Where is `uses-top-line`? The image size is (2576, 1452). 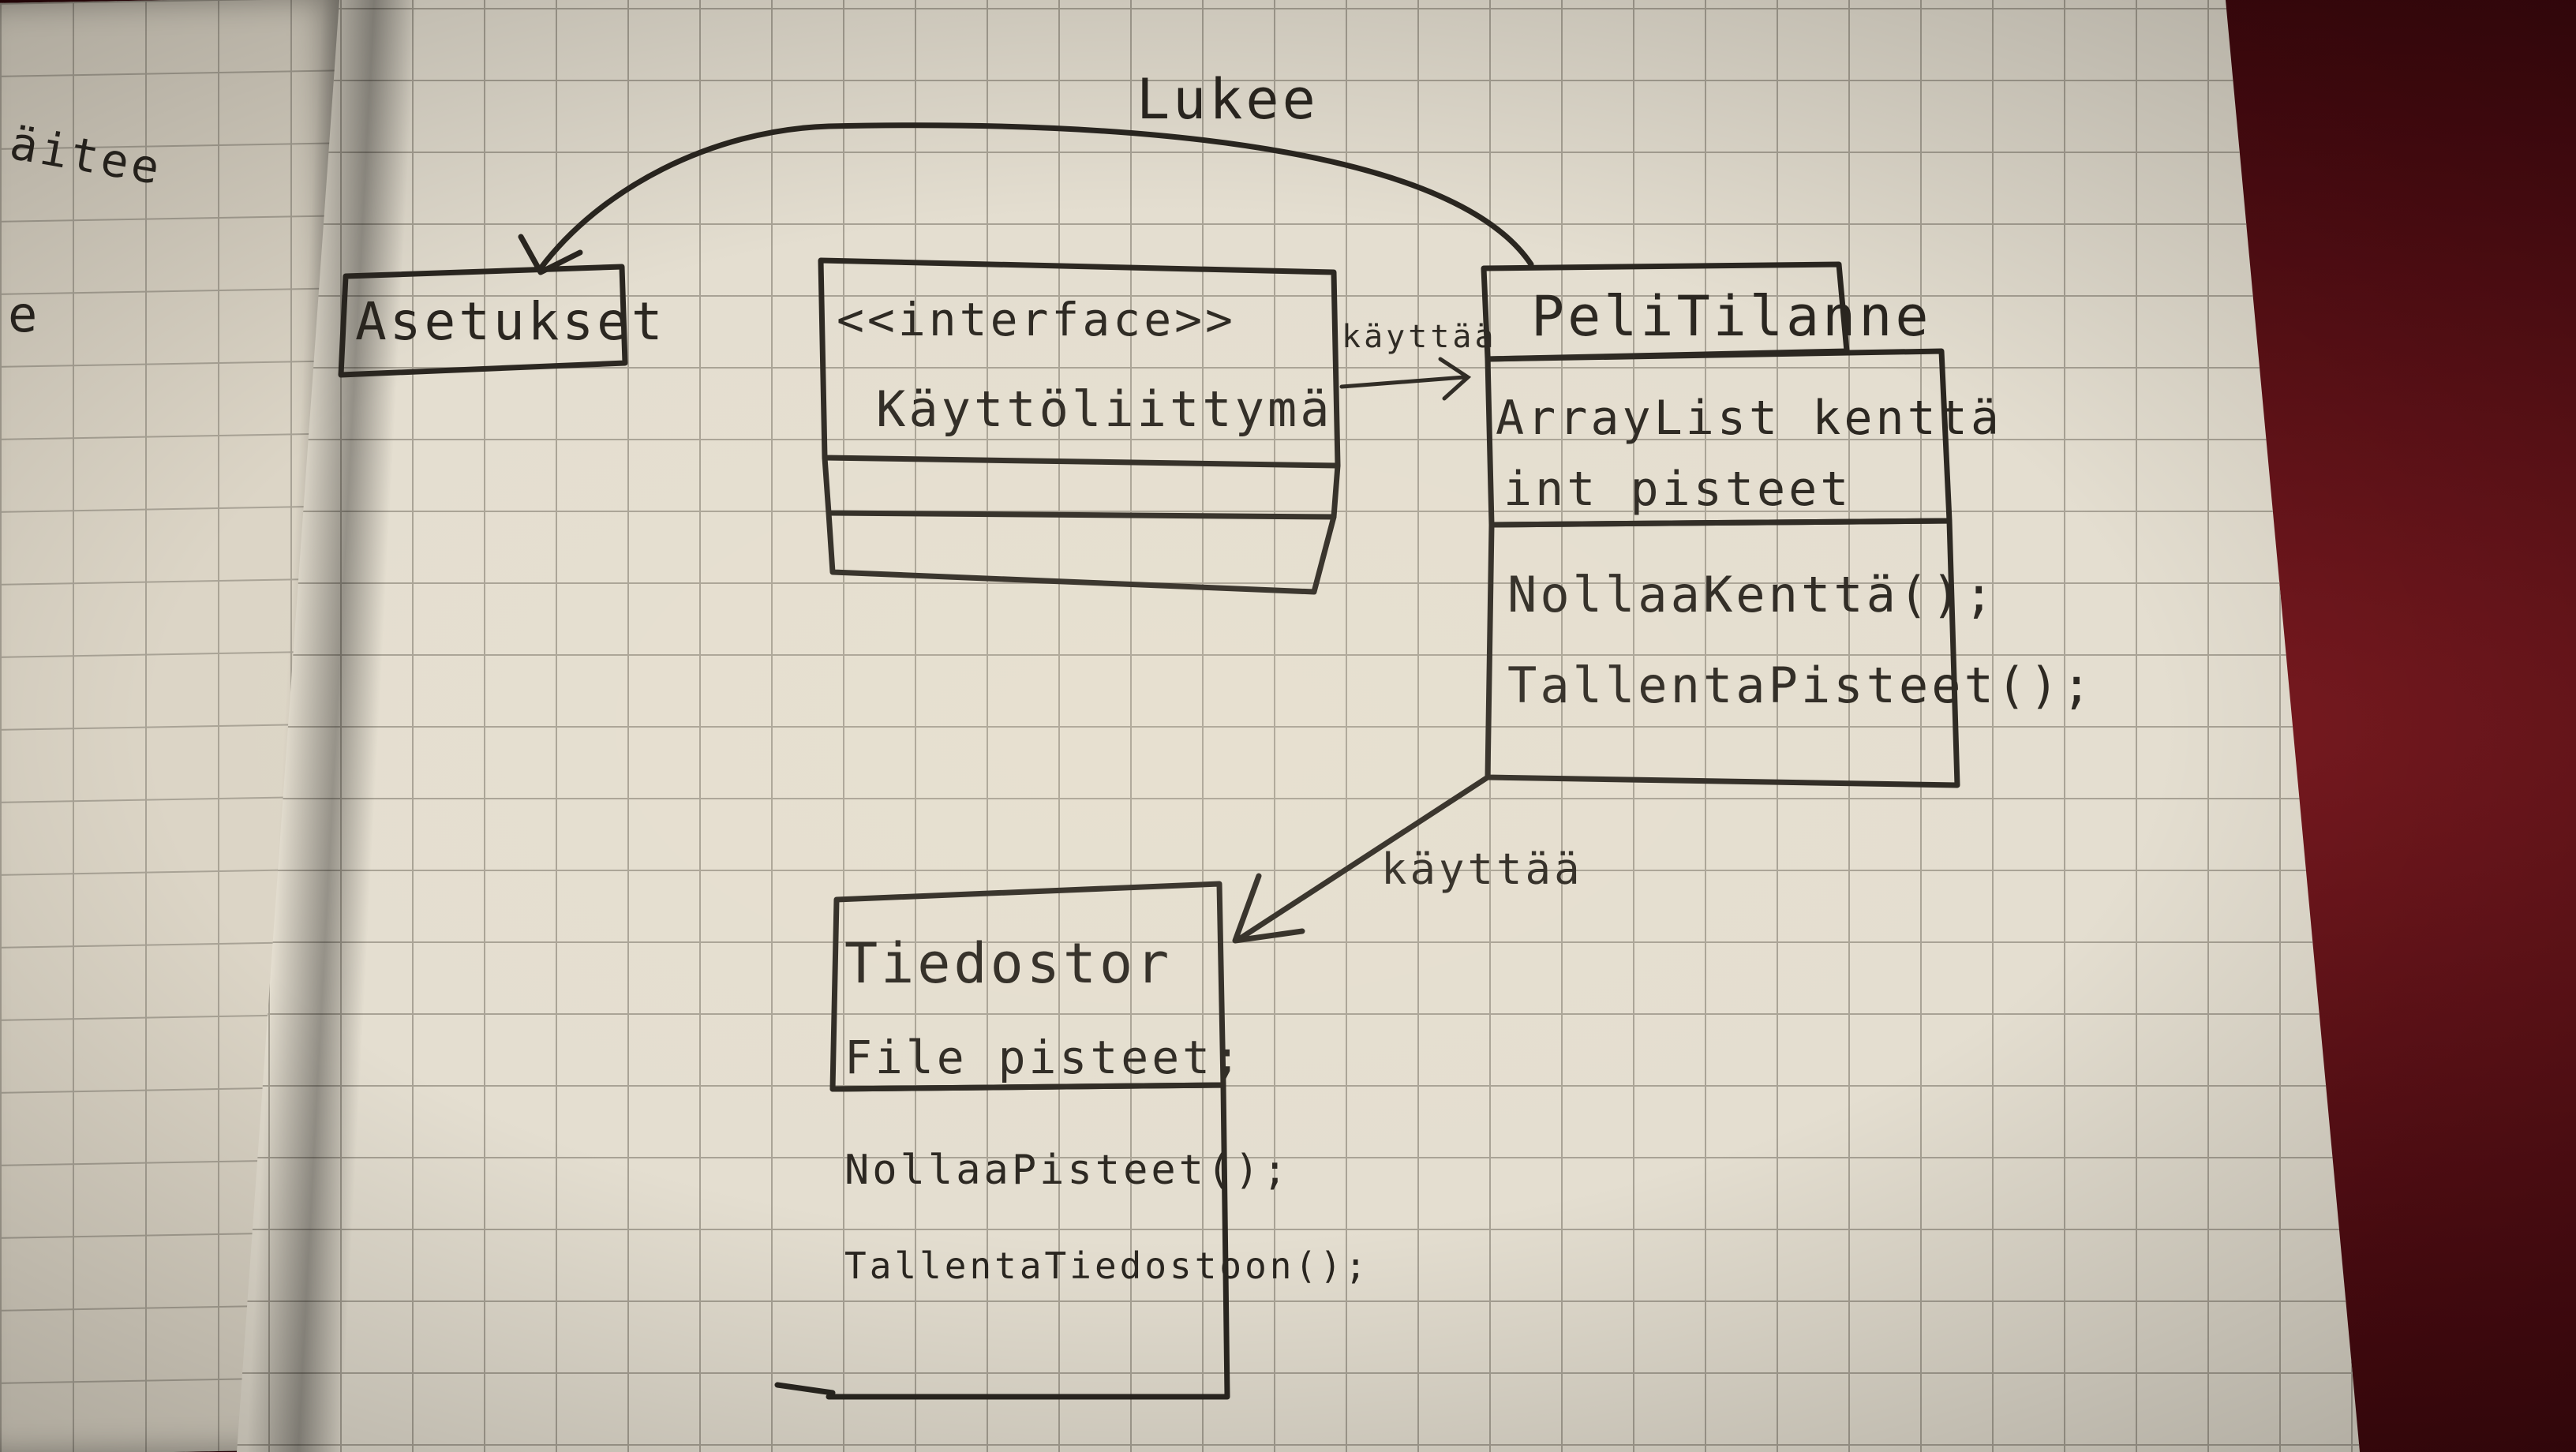 uses-top-line is located at coordinates (1402, 382).